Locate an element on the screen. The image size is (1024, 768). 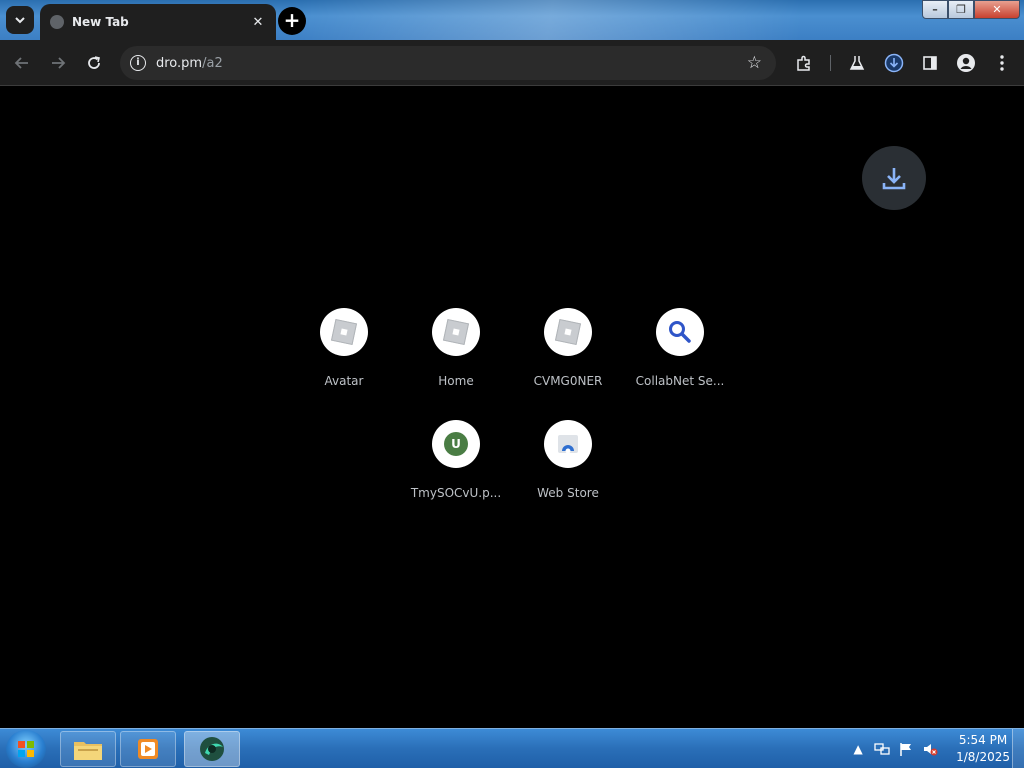
download-tray-icon is located at coordinates (894, 179).